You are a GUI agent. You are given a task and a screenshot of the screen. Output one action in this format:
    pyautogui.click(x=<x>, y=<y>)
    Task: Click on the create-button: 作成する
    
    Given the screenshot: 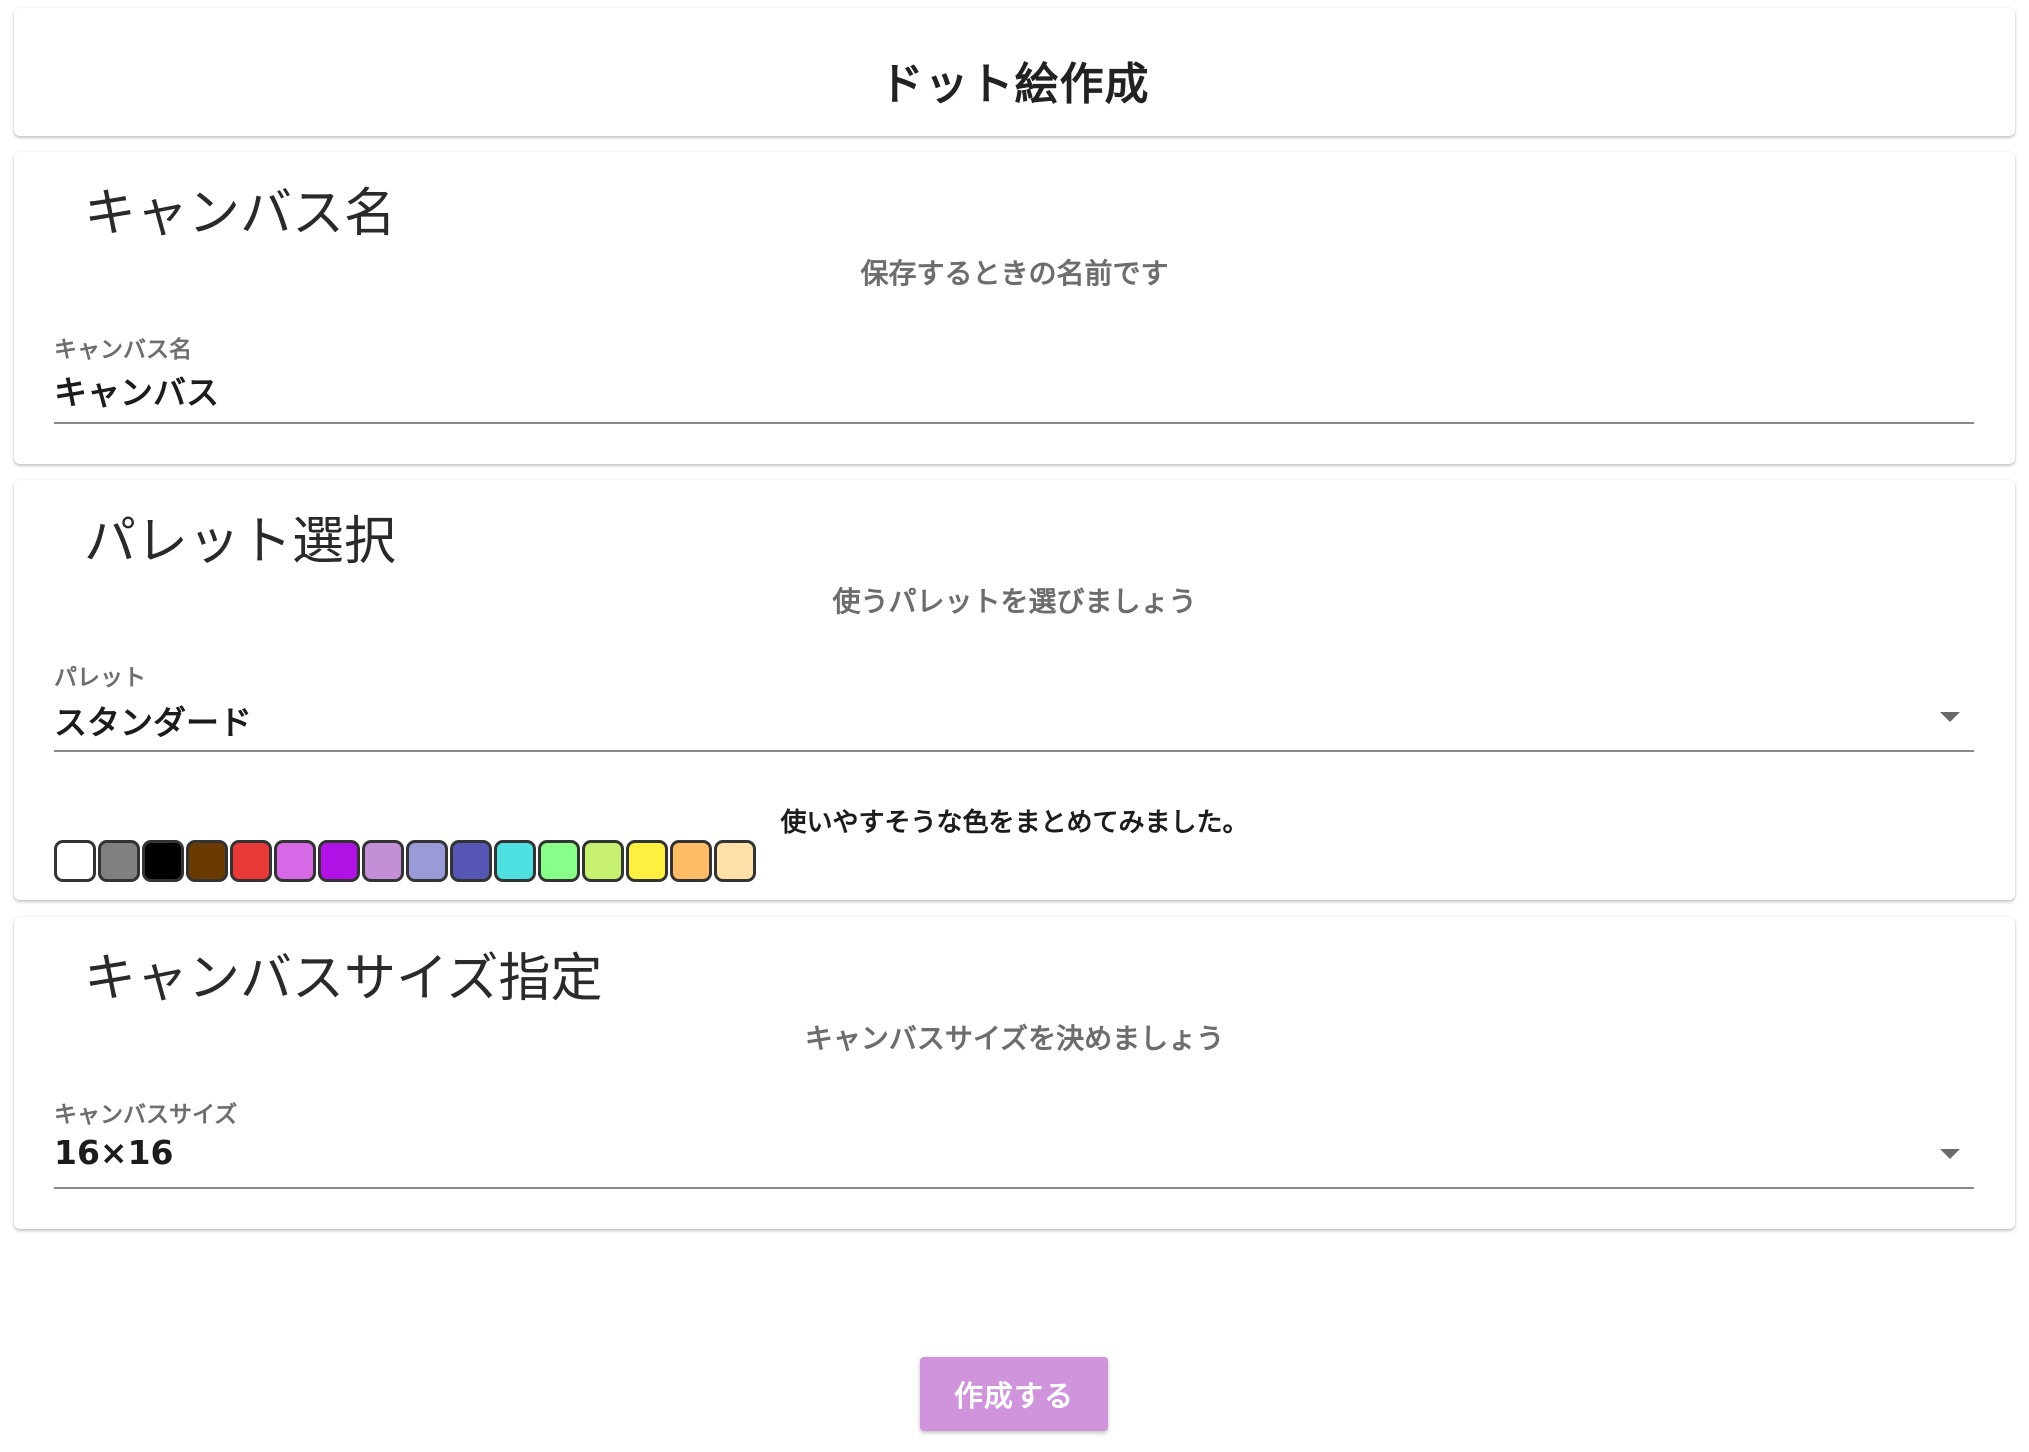 What is the action you would take?
    pyautogui.click(x=1014, y=1394)
    